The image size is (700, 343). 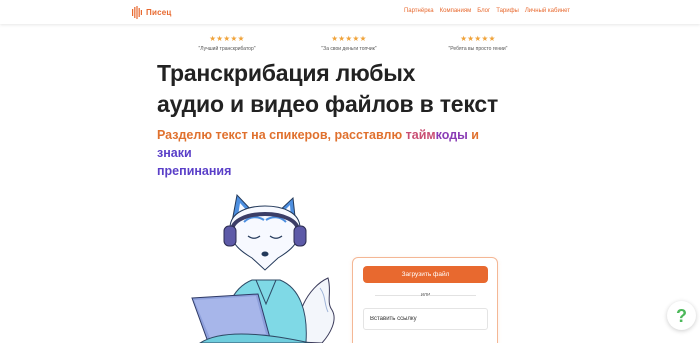 I want to click on fox-mascot-illustration, so click(x=263, y=268).